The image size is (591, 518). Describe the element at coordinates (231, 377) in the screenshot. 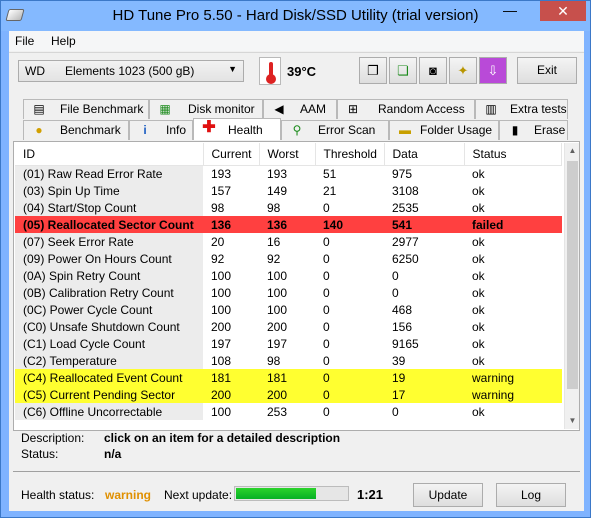

I see `cell-current: 181` at that location.